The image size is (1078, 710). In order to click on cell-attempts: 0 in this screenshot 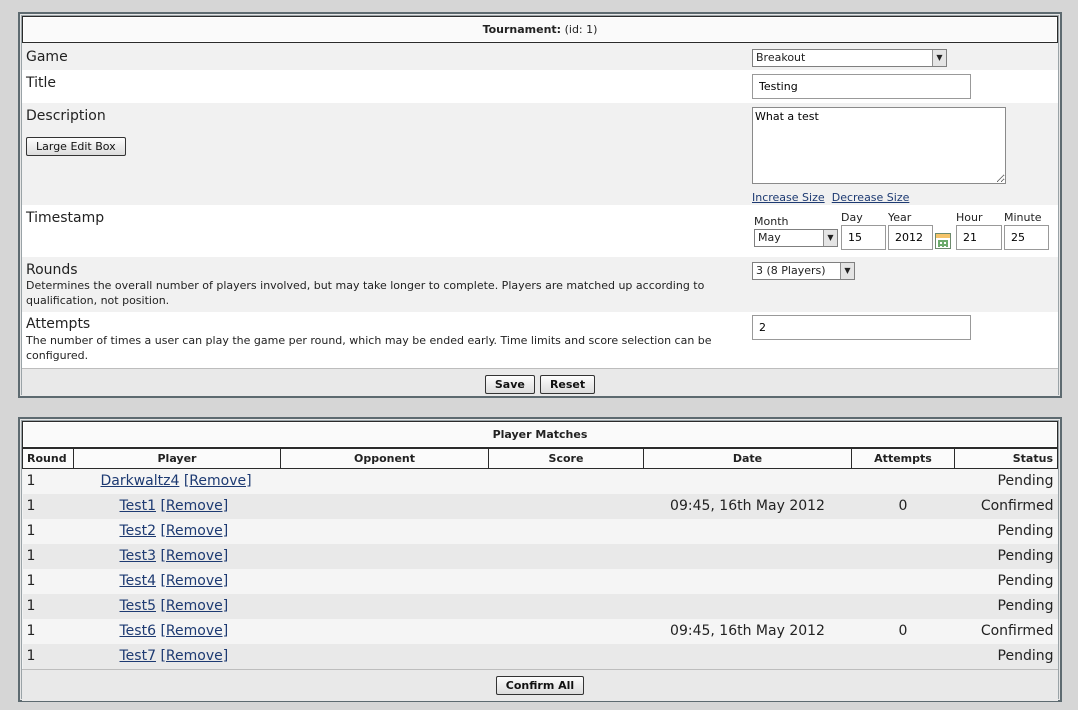, I will do `click(903, 506)`.